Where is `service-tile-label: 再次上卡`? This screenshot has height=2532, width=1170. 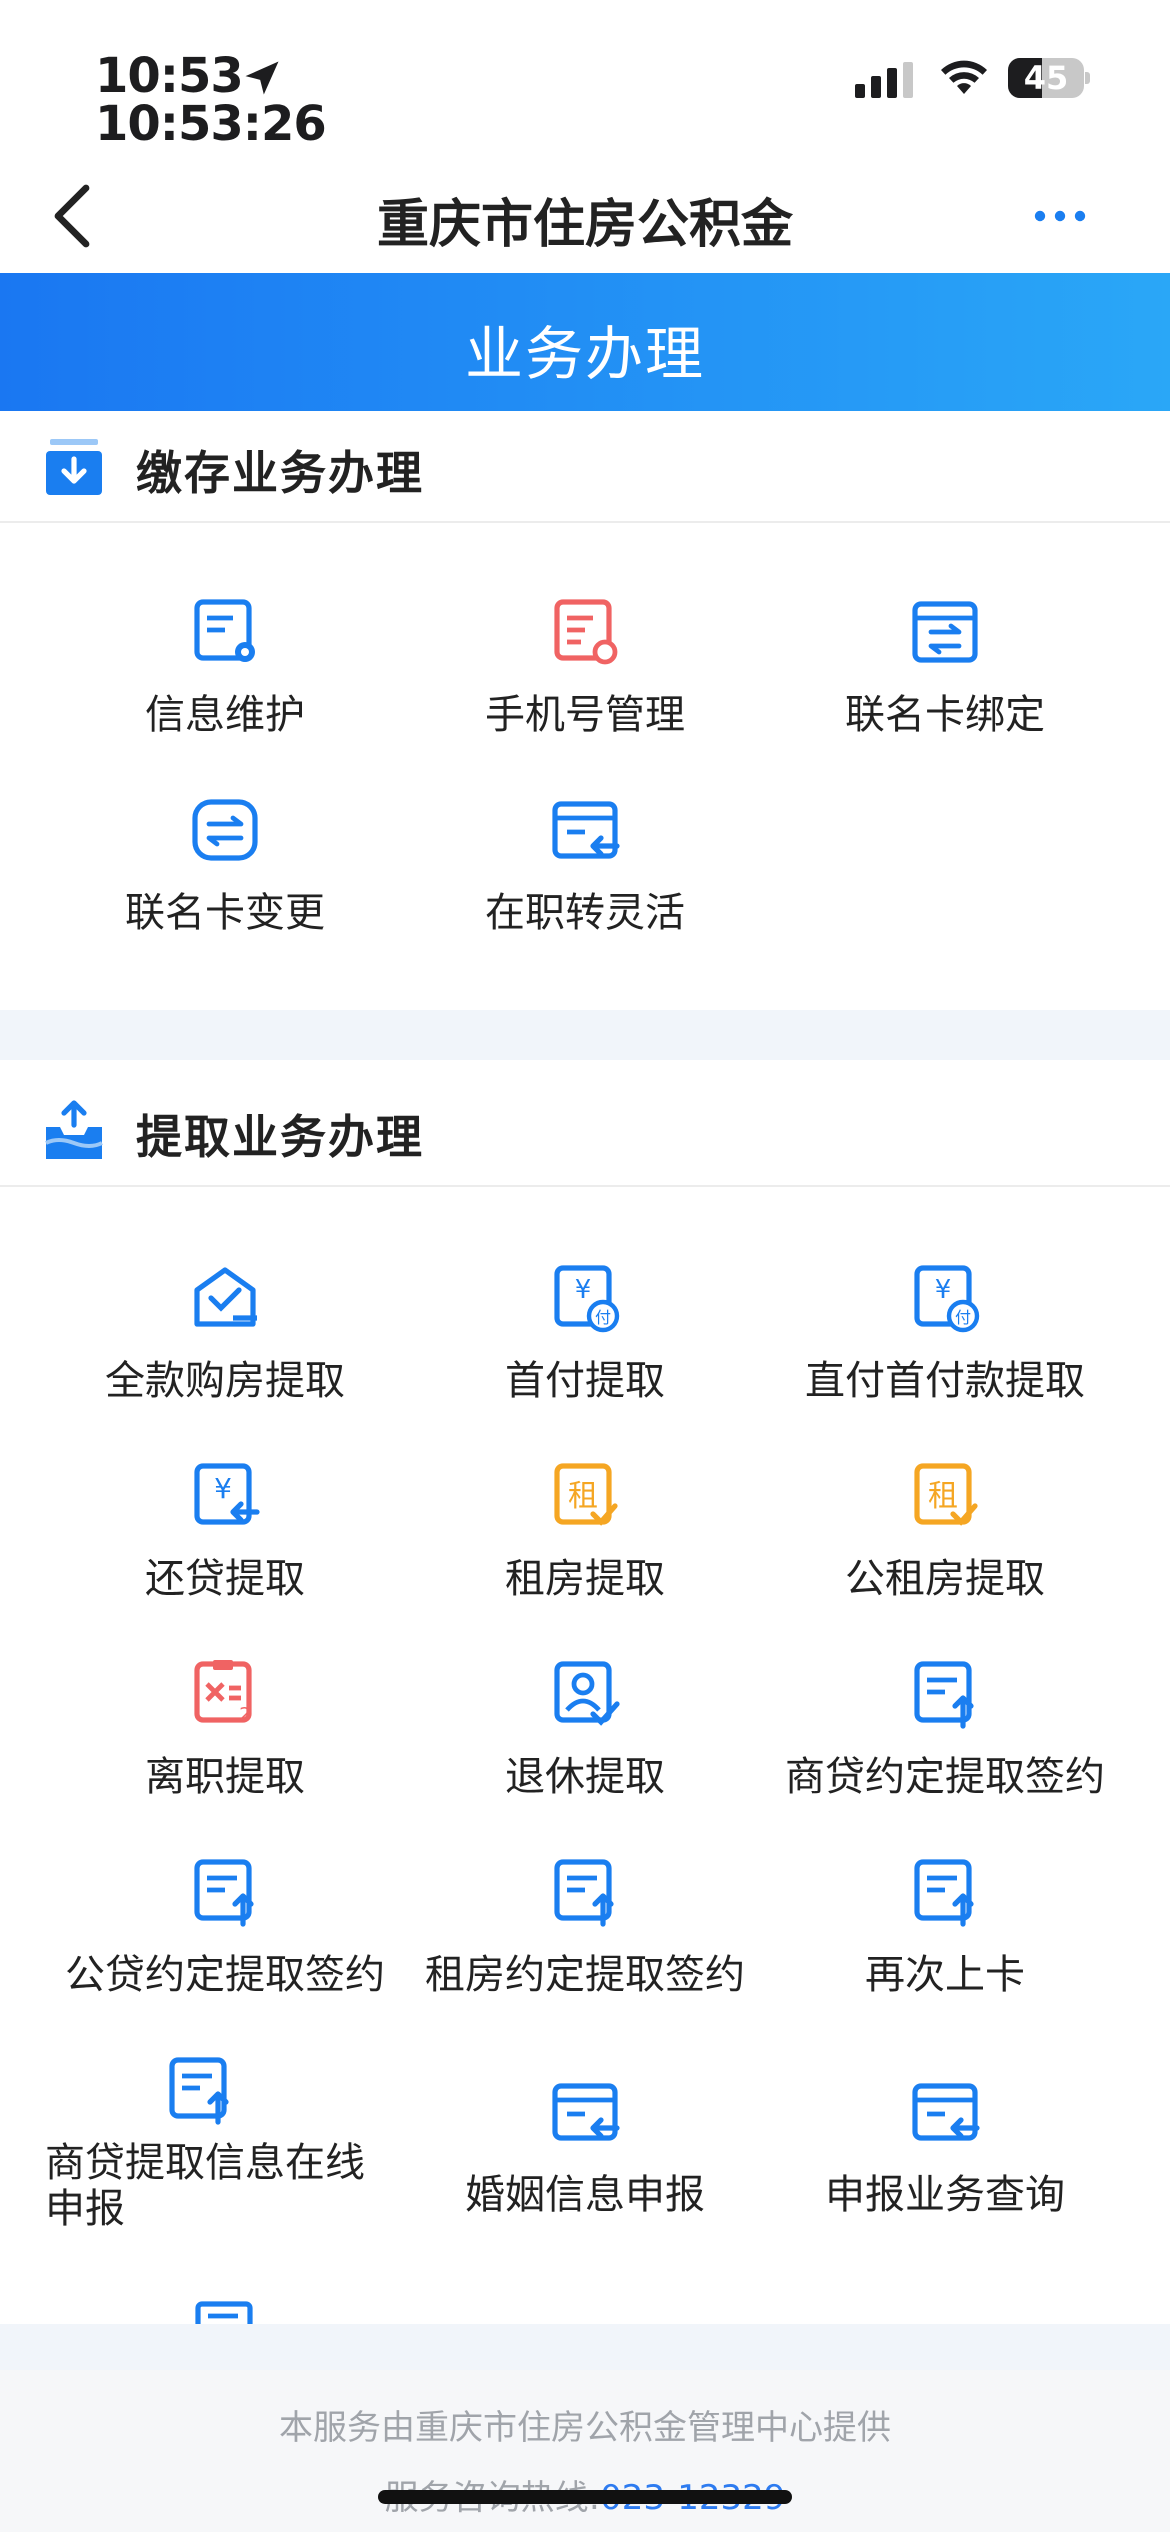 service-tile-label: 再次上卡 is located at coordinates (945, 1975).